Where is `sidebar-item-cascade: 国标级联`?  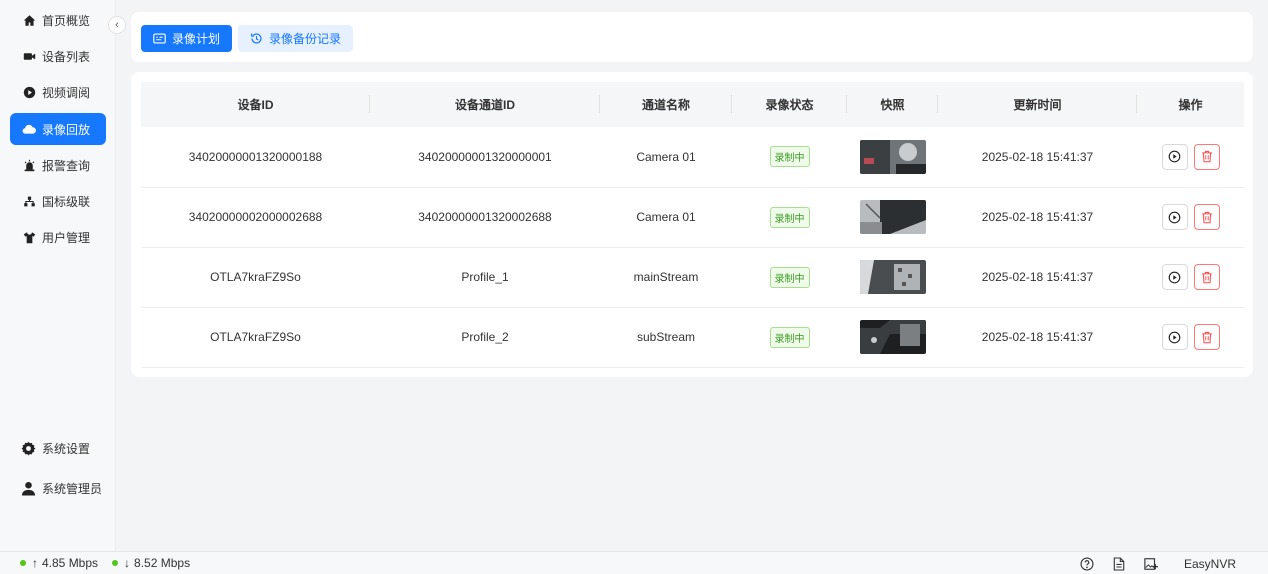
sidebar-item-cascade: 国标级联 is located at coordinates (58, 201).